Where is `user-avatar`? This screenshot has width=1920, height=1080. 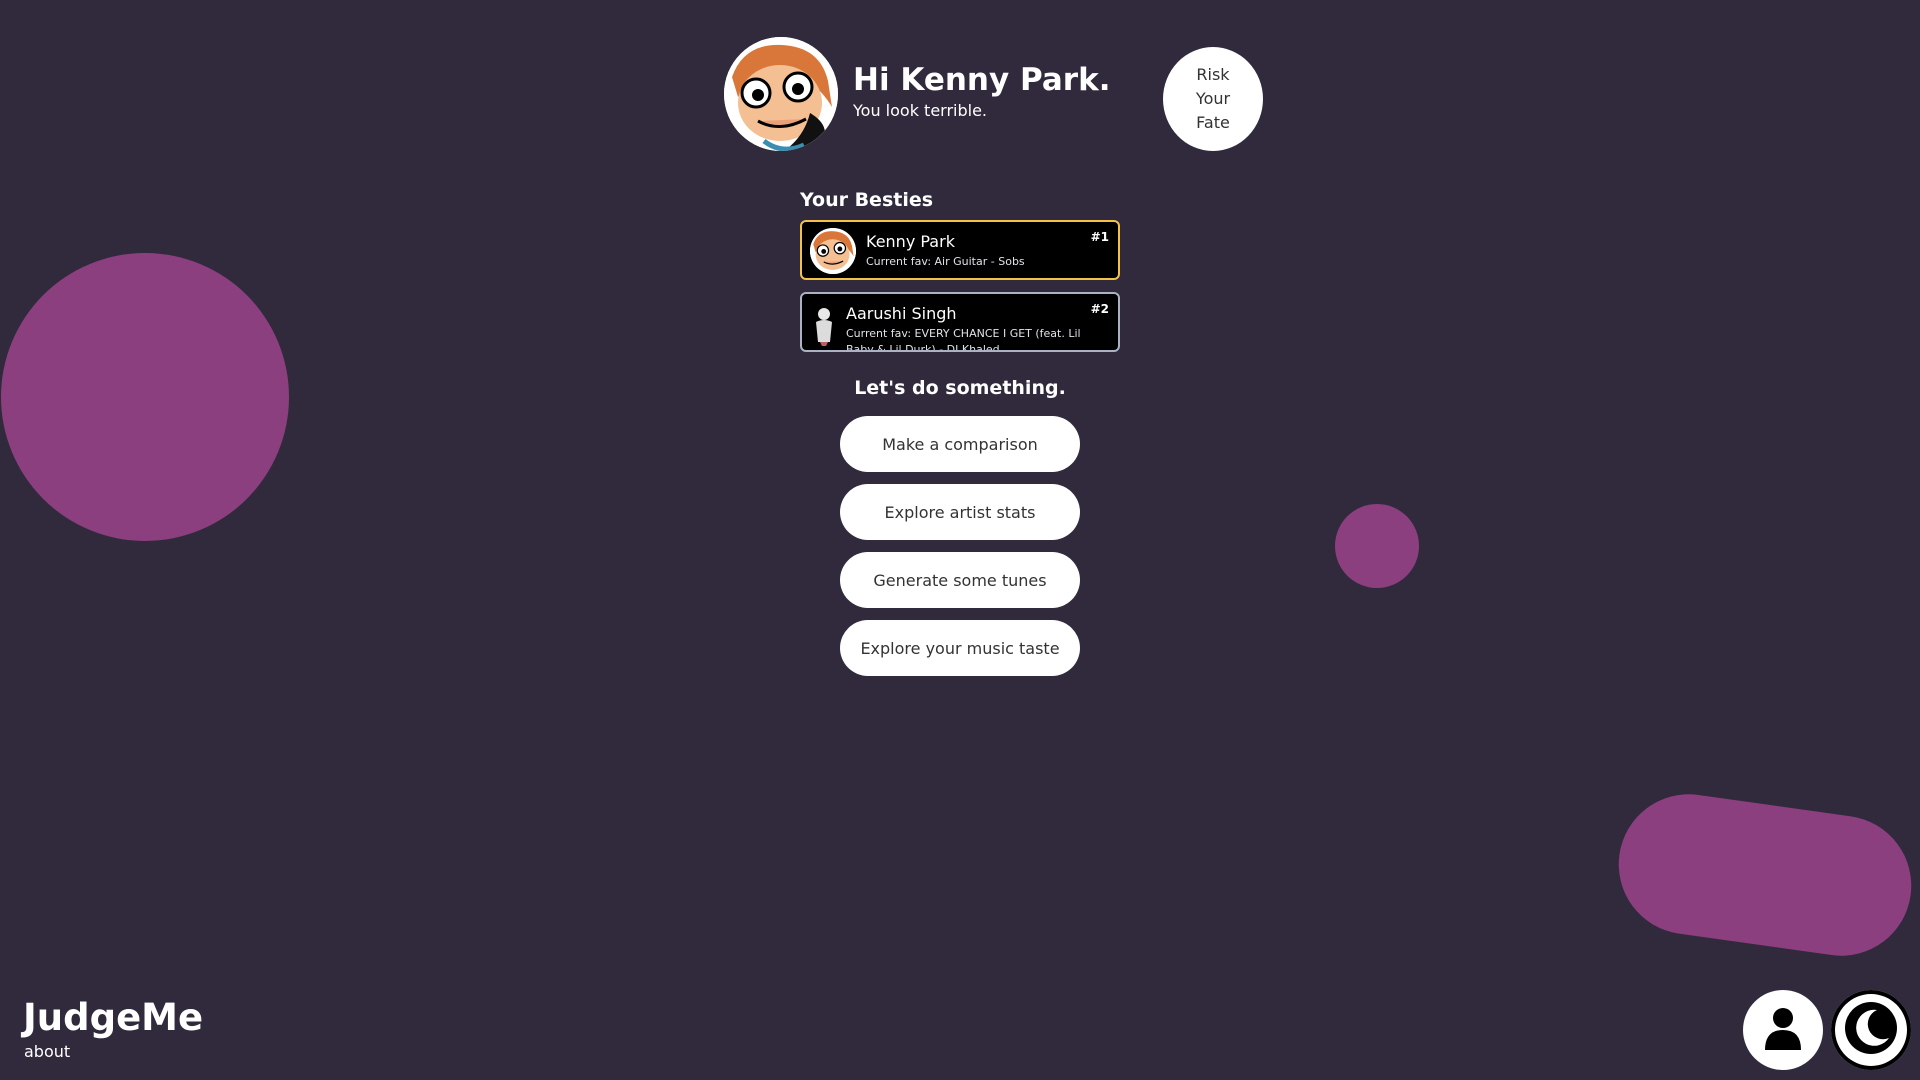
user-avatar is located at coordinates (781, 94).